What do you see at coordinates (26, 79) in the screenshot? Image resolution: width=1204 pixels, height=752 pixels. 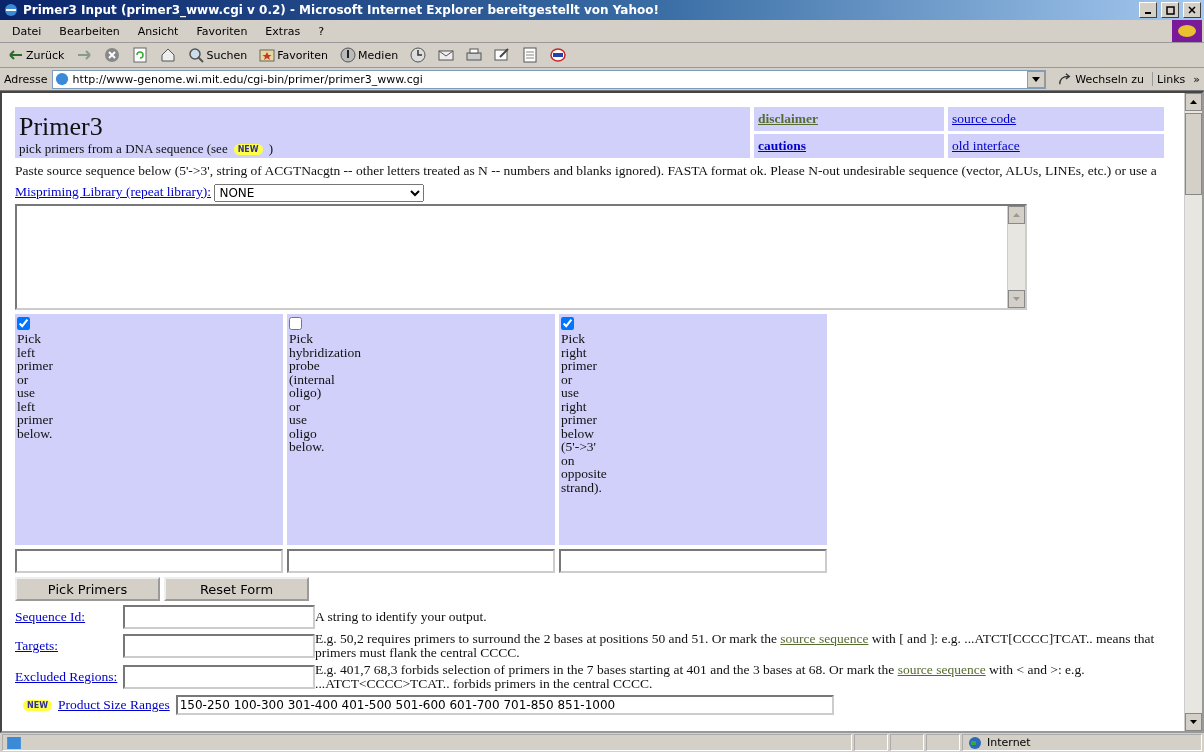 I see `address-label: Adresse` at bounding box center [26, 79].